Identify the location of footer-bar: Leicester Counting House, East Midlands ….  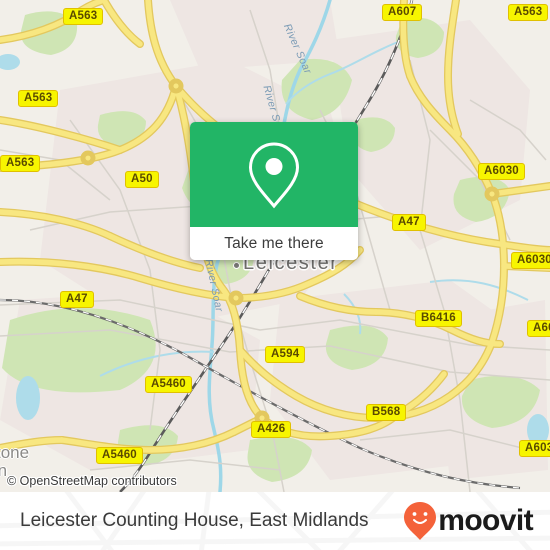
(275, 521).